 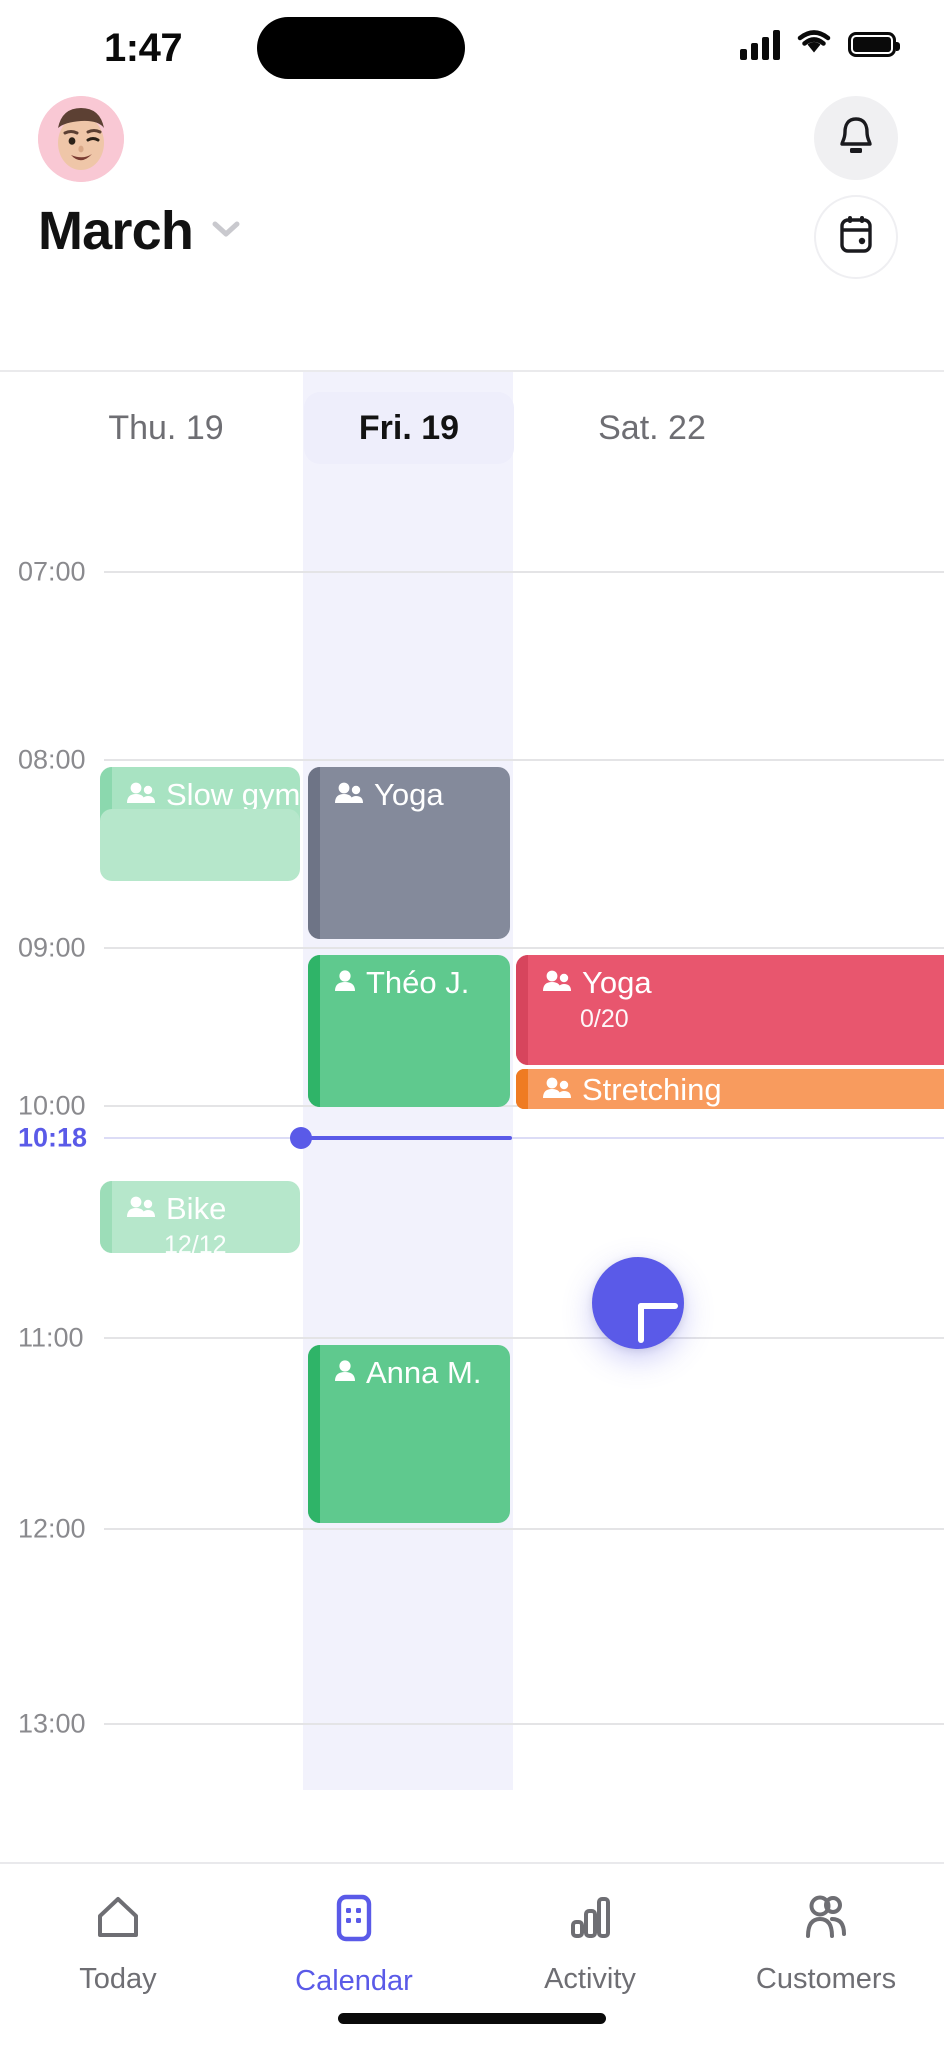 I want to click on avatar, so click(x=81, y=139).